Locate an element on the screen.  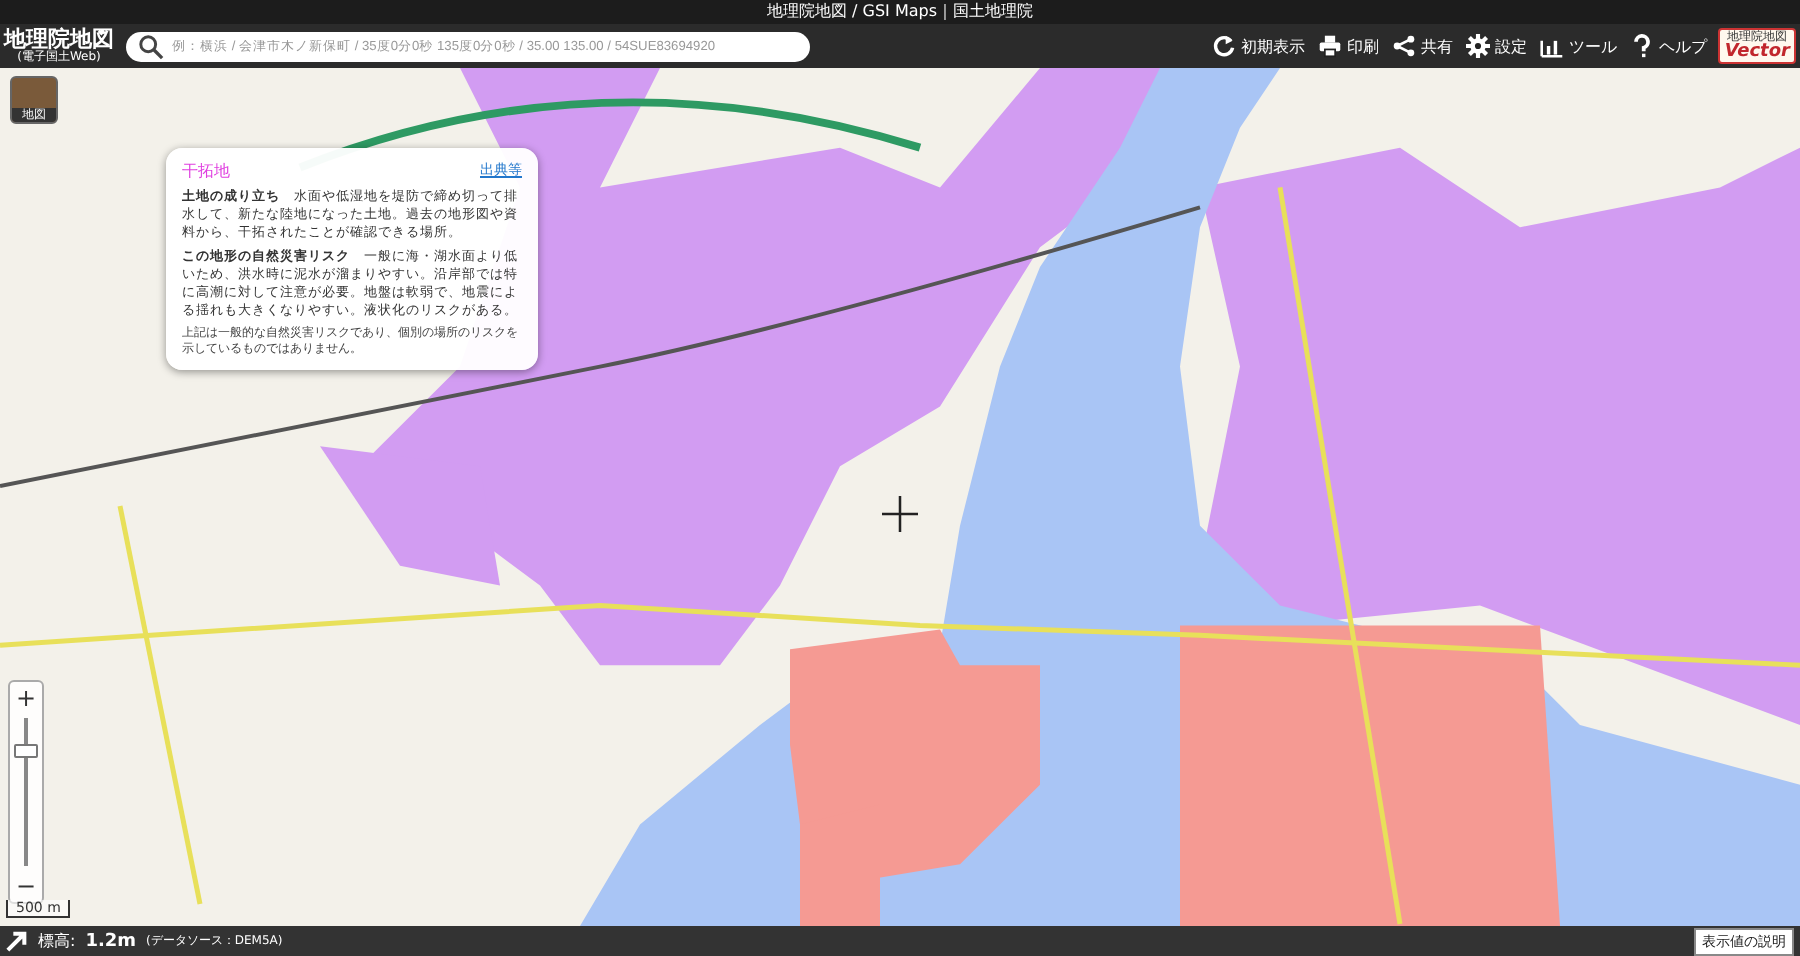
printer-icon is located at coordinates (1330, 46).